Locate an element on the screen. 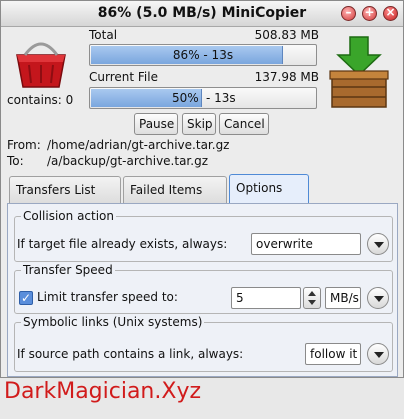 The height and width of the screenshot is (419, 404). collision-title: Collision action is located at coordinates (69, 216).